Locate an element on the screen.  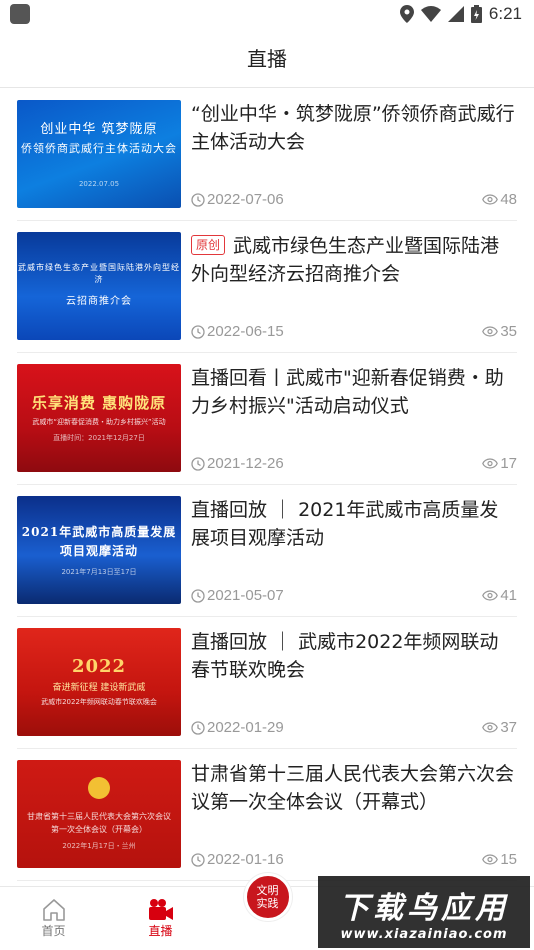
item-views: 15 is located at coordinates (499, 859).